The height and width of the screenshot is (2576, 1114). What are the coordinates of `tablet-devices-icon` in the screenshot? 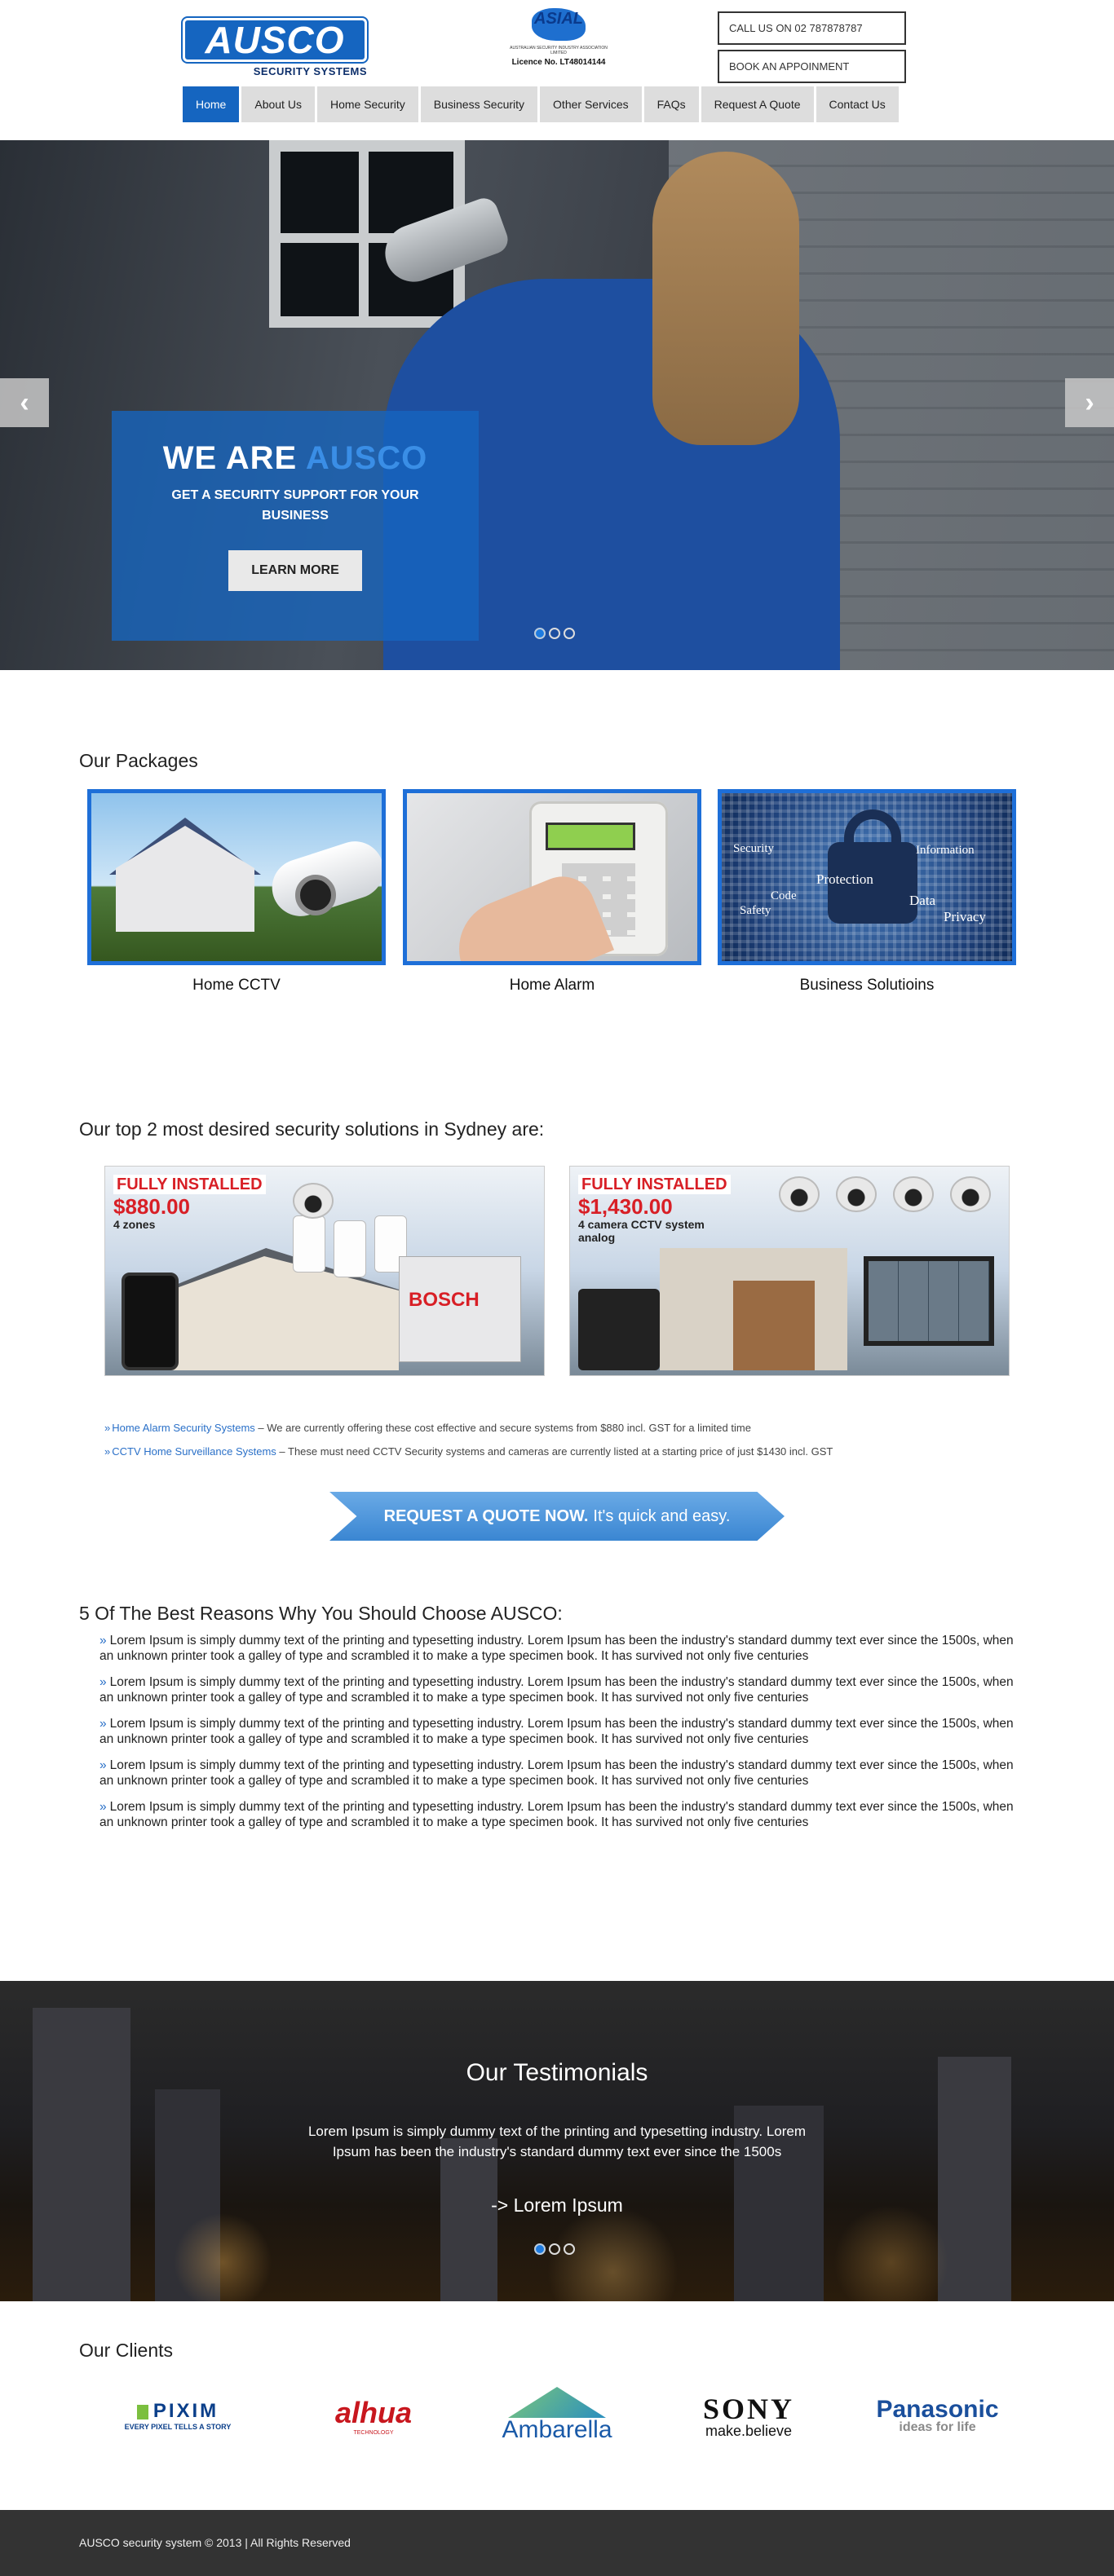 It's located at (619, 1329).